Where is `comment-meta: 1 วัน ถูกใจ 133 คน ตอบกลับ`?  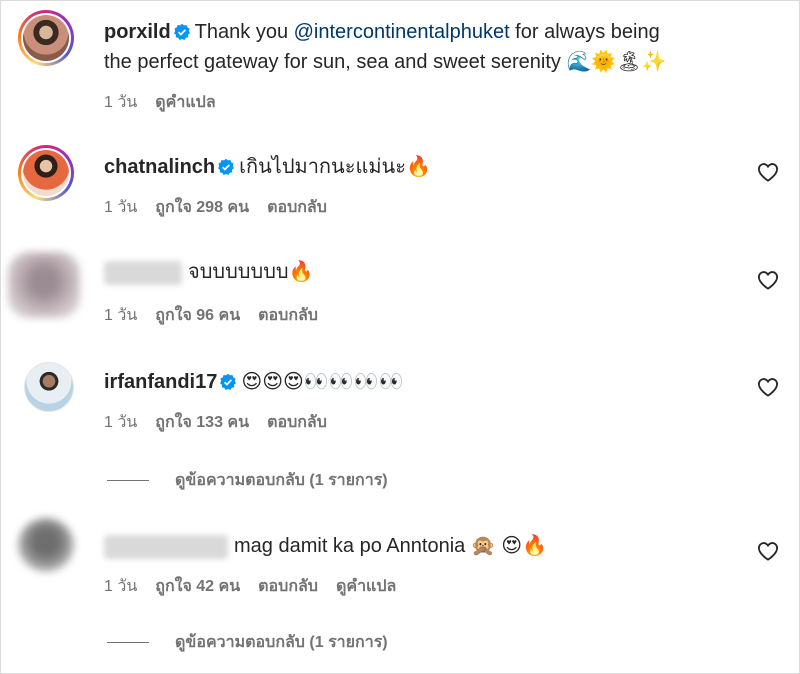
comment-meta: 1 วัน ถูกใจ 133 คน ตอบกลับ is located at coordinates (224, 422).